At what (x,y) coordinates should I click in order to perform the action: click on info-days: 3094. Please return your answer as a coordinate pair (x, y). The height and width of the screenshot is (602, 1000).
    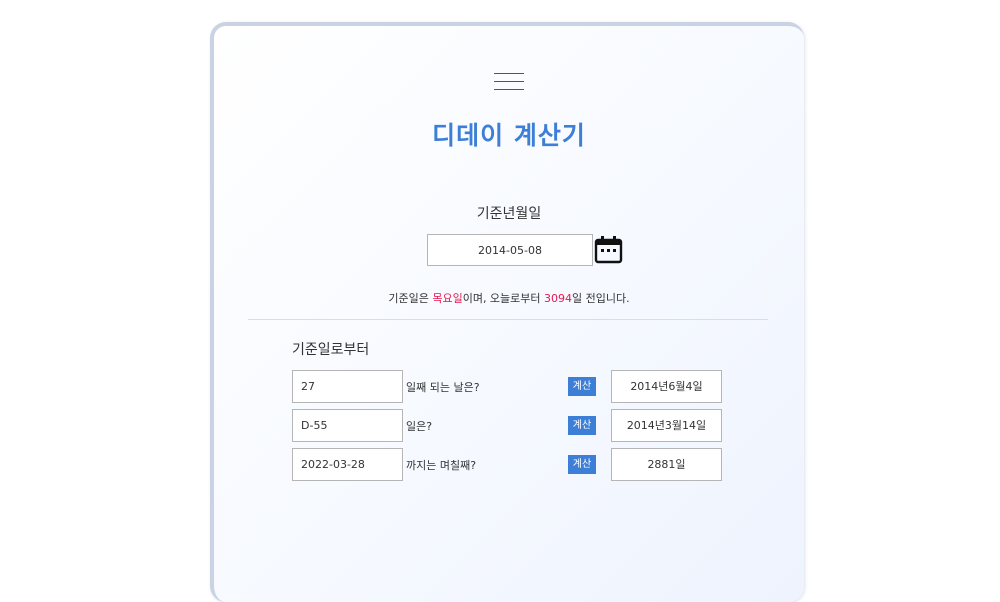
    Looking at the image, I should click on (558, 298).